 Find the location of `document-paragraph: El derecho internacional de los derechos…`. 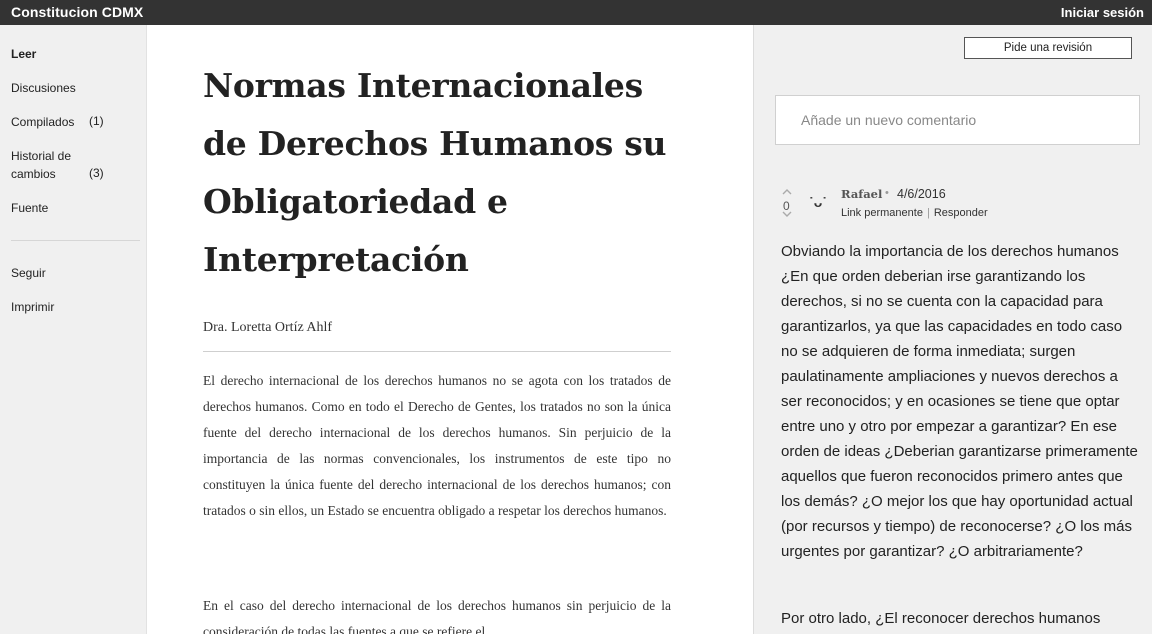

document-paragraph: El derecho internacional de los derechos… is located at coordinates (437, 446).